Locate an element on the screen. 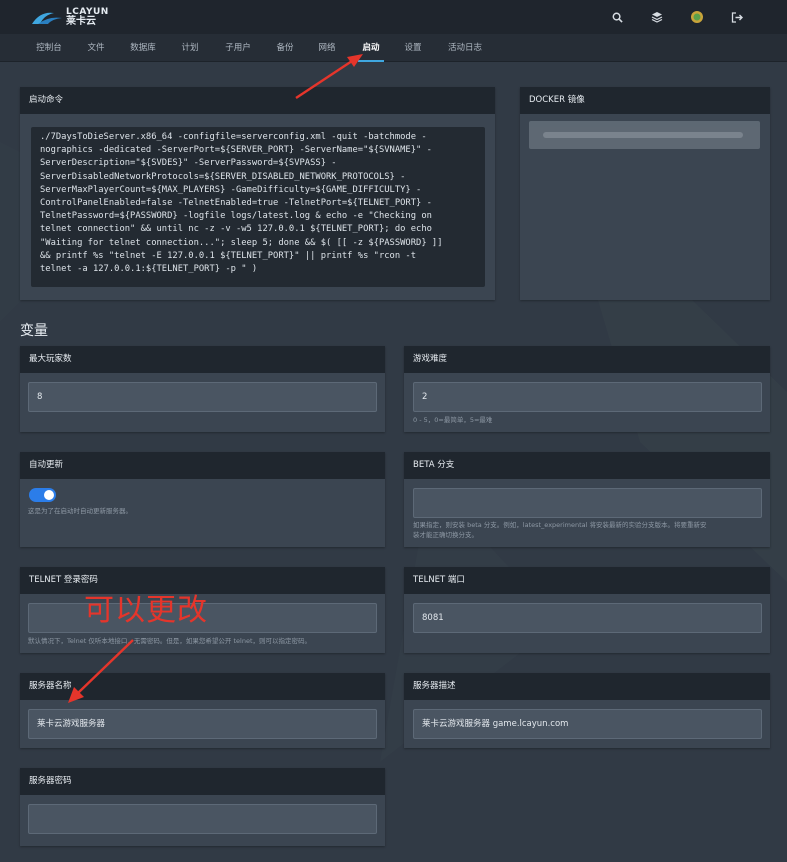  tab-settings: 设置 is located at coordinates (413, 48).